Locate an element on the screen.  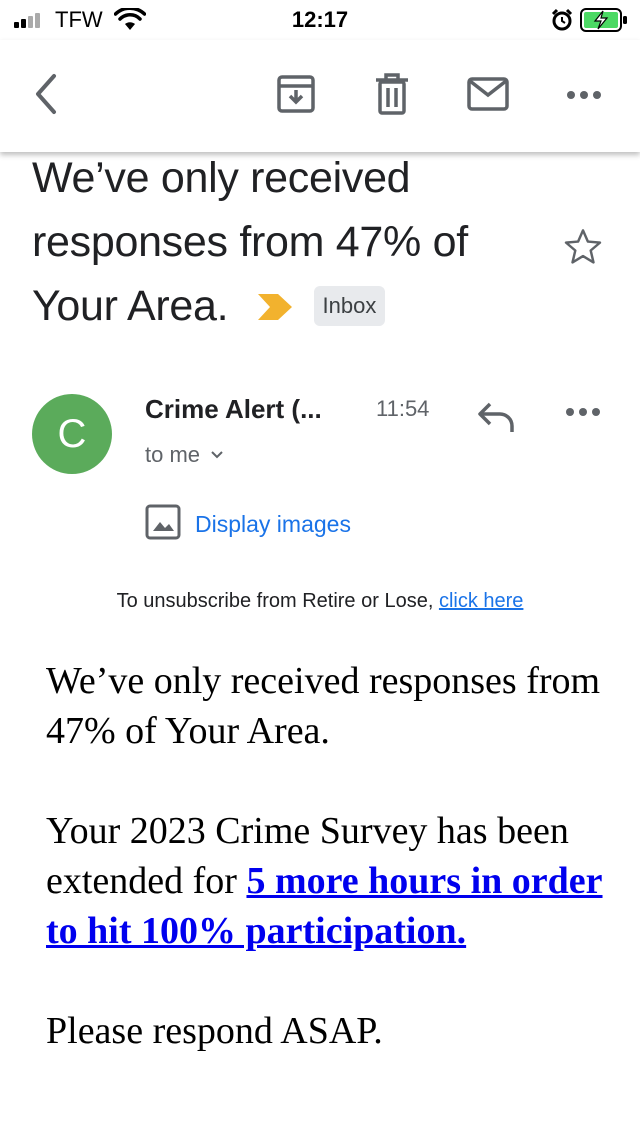
reply-icon is located at coordinates (496, 420).